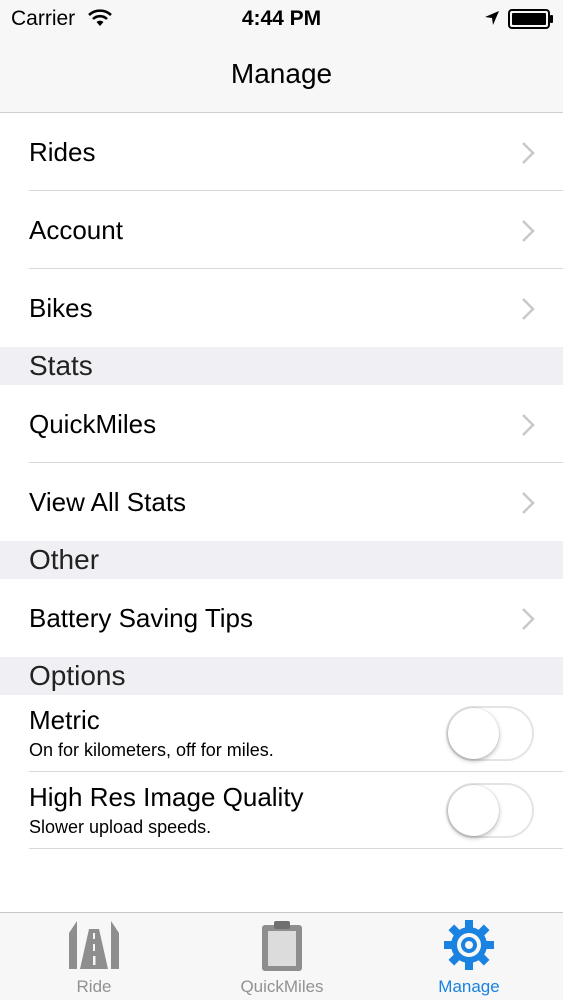 This screenshot has height=1000, width=563. Describe the element at coordinates (469, 945) in the screenshot. I see `gear-icon` at that location.